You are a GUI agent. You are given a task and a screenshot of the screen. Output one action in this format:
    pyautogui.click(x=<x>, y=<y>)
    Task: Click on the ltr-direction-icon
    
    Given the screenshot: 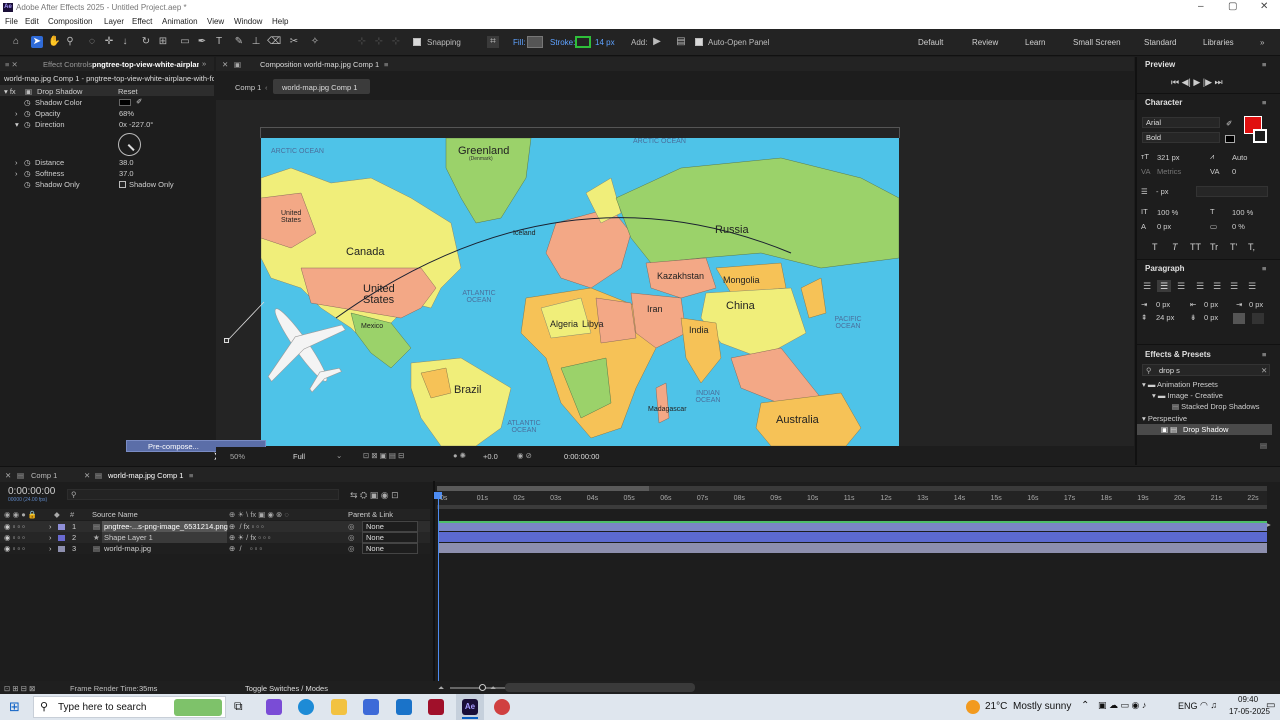 What is the action you would take?
    pyautogui.click(x=1239, y=318)
    